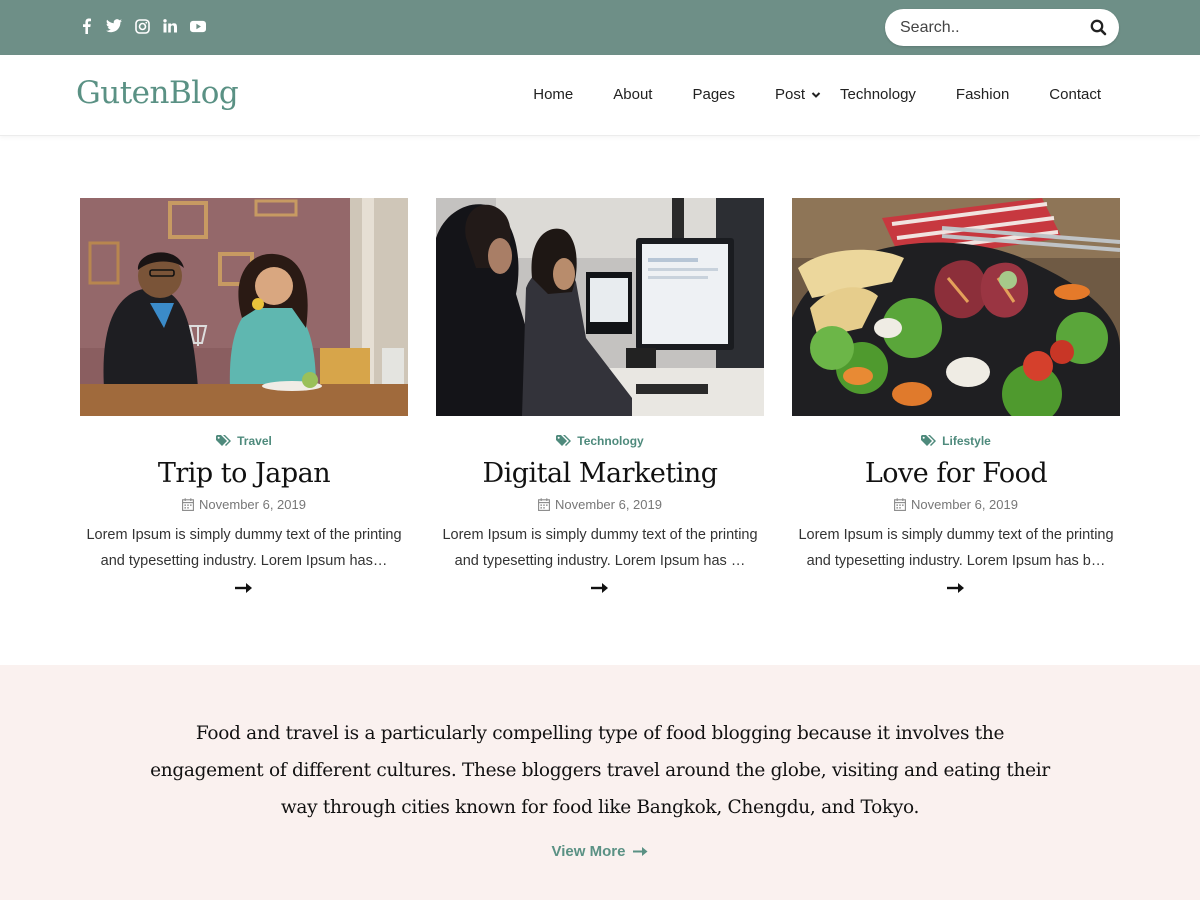 Image resolution: width=1200 pixels, height=900 pixels. Describe the element at coordinates (600, 27) in the screenshot. I see `top-bar` at that location.